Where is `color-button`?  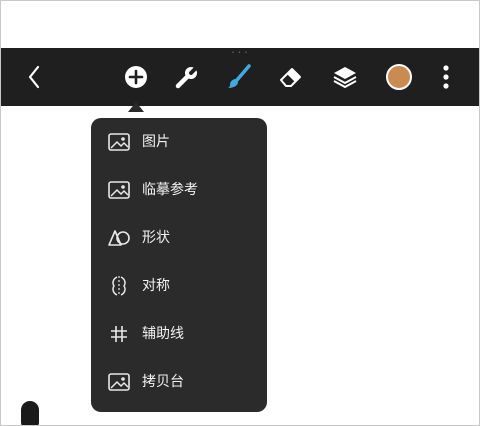 color-button is located at coordinates (399, 77).